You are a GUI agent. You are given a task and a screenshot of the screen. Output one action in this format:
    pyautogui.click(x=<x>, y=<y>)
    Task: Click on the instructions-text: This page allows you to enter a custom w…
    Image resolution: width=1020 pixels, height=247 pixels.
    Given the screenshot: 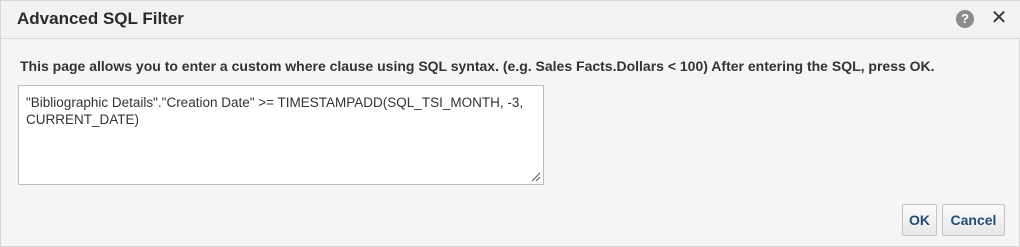 What is the action you would take?
    pyautogui.click(x=477, y=66)
    